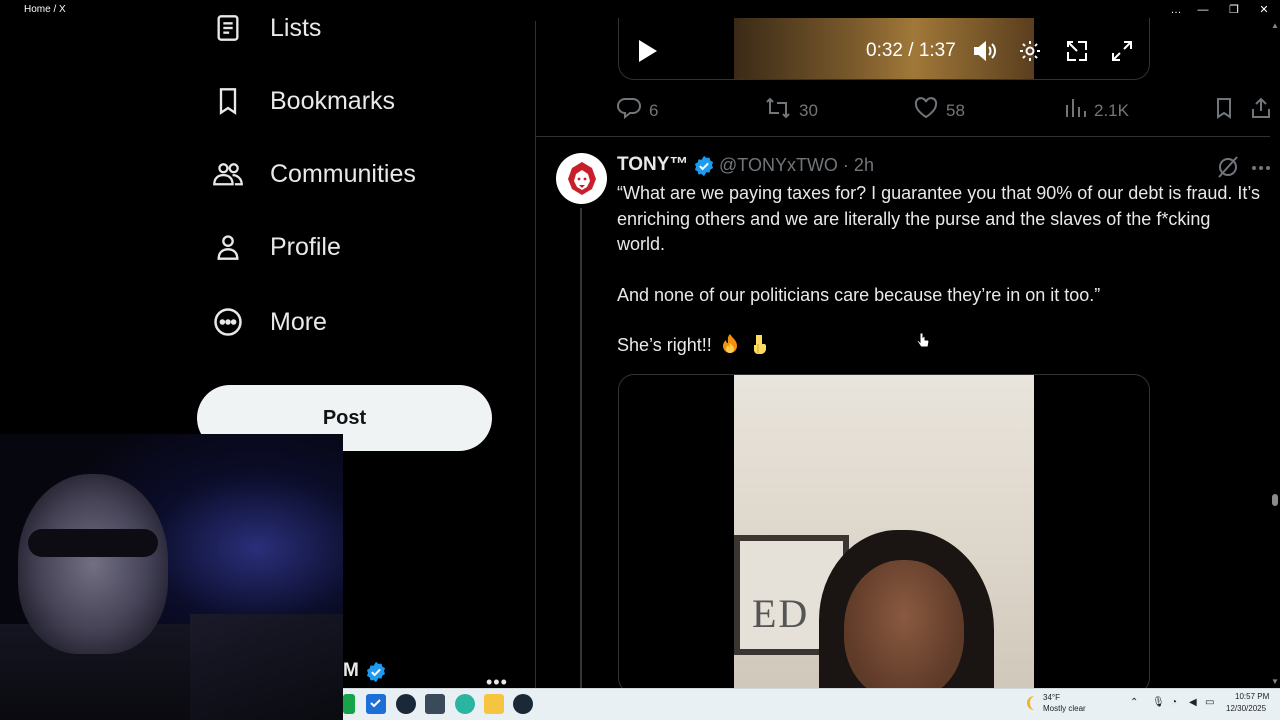 Image resolution: width=1280 pixels, height=720 pixels. Describe the element at coordinates (1111, 110) in the screenshot. I see `views-count: 2.1K` at that location.